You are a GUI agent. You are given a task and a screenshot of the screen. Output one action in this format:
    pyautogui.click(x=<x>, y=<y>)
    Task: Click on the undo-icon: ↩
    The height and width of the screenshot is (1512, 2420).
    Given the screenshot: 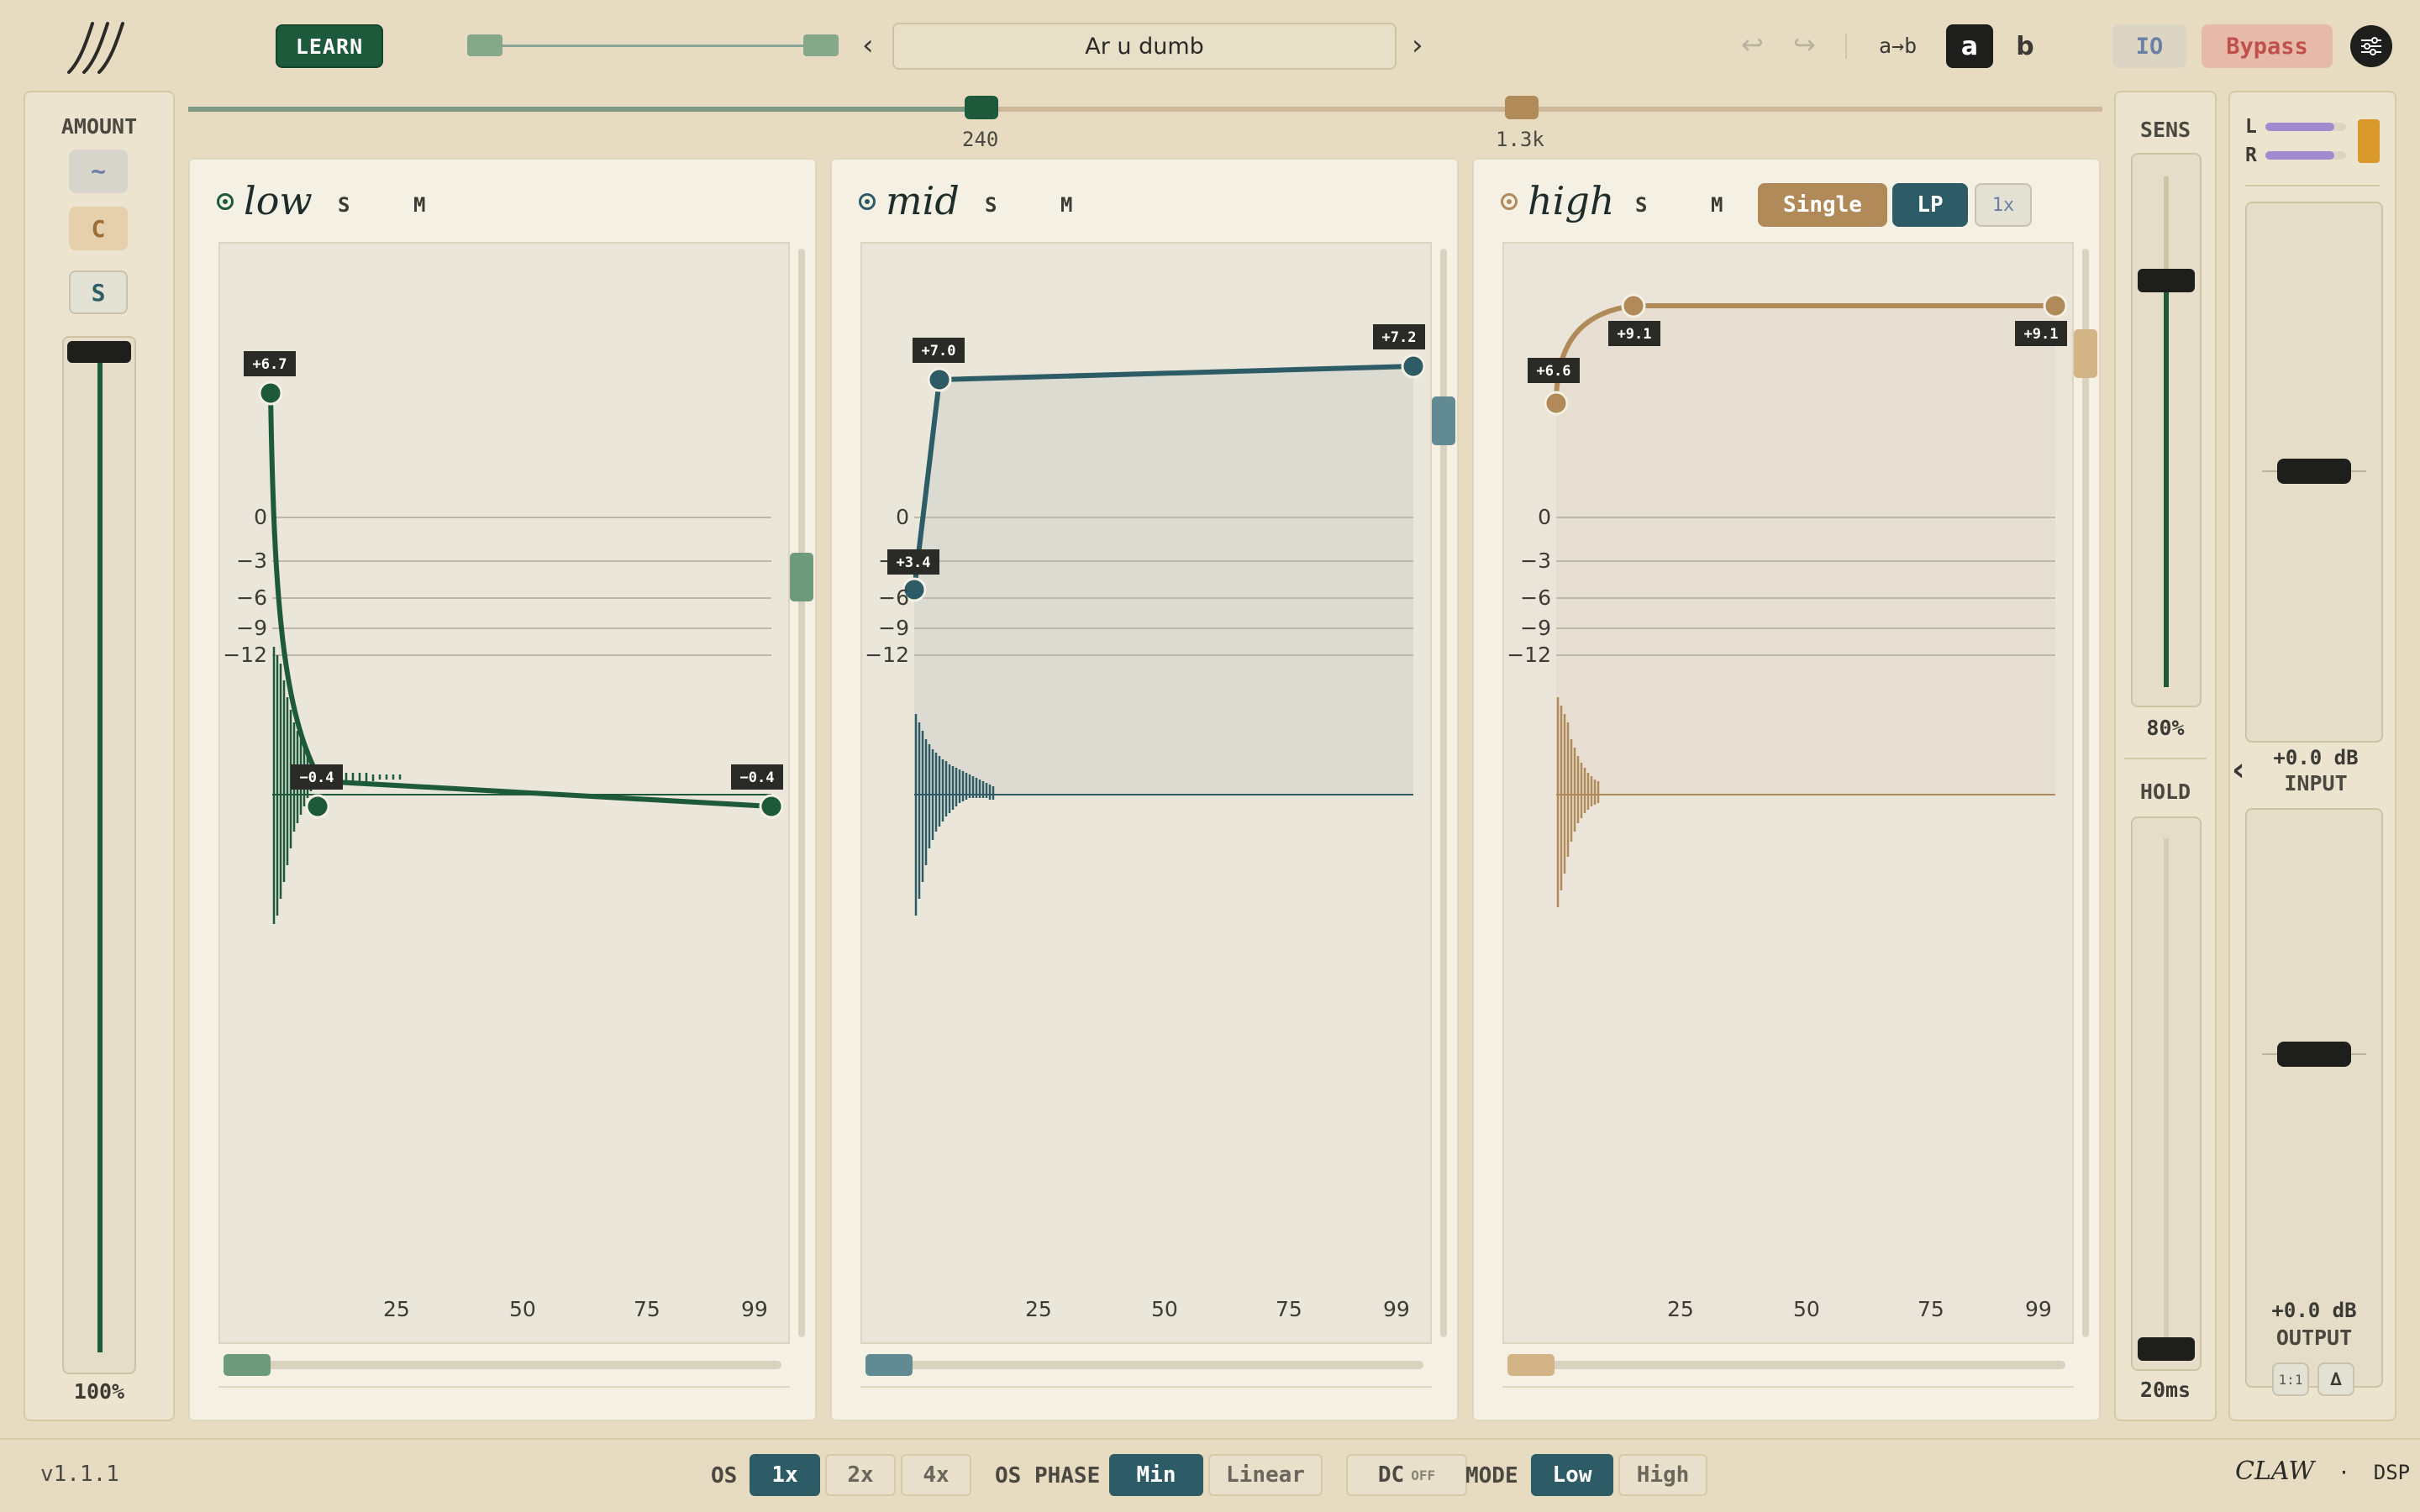 What is the action you would take?
    pyautogui.click(x=1752, y=44)
    